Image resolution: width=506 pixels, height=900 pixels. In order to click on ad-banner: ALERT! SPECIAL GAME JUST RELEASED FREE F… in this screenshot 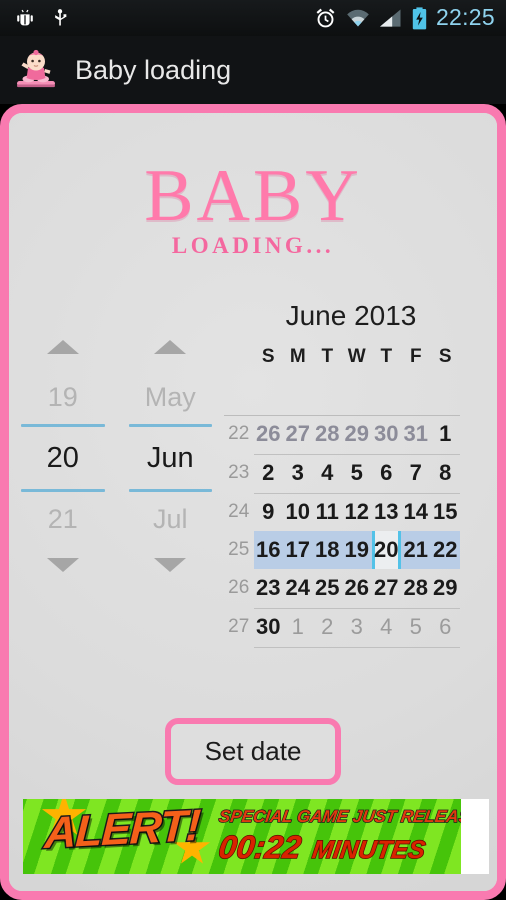, I will do `click(256, 836)`.